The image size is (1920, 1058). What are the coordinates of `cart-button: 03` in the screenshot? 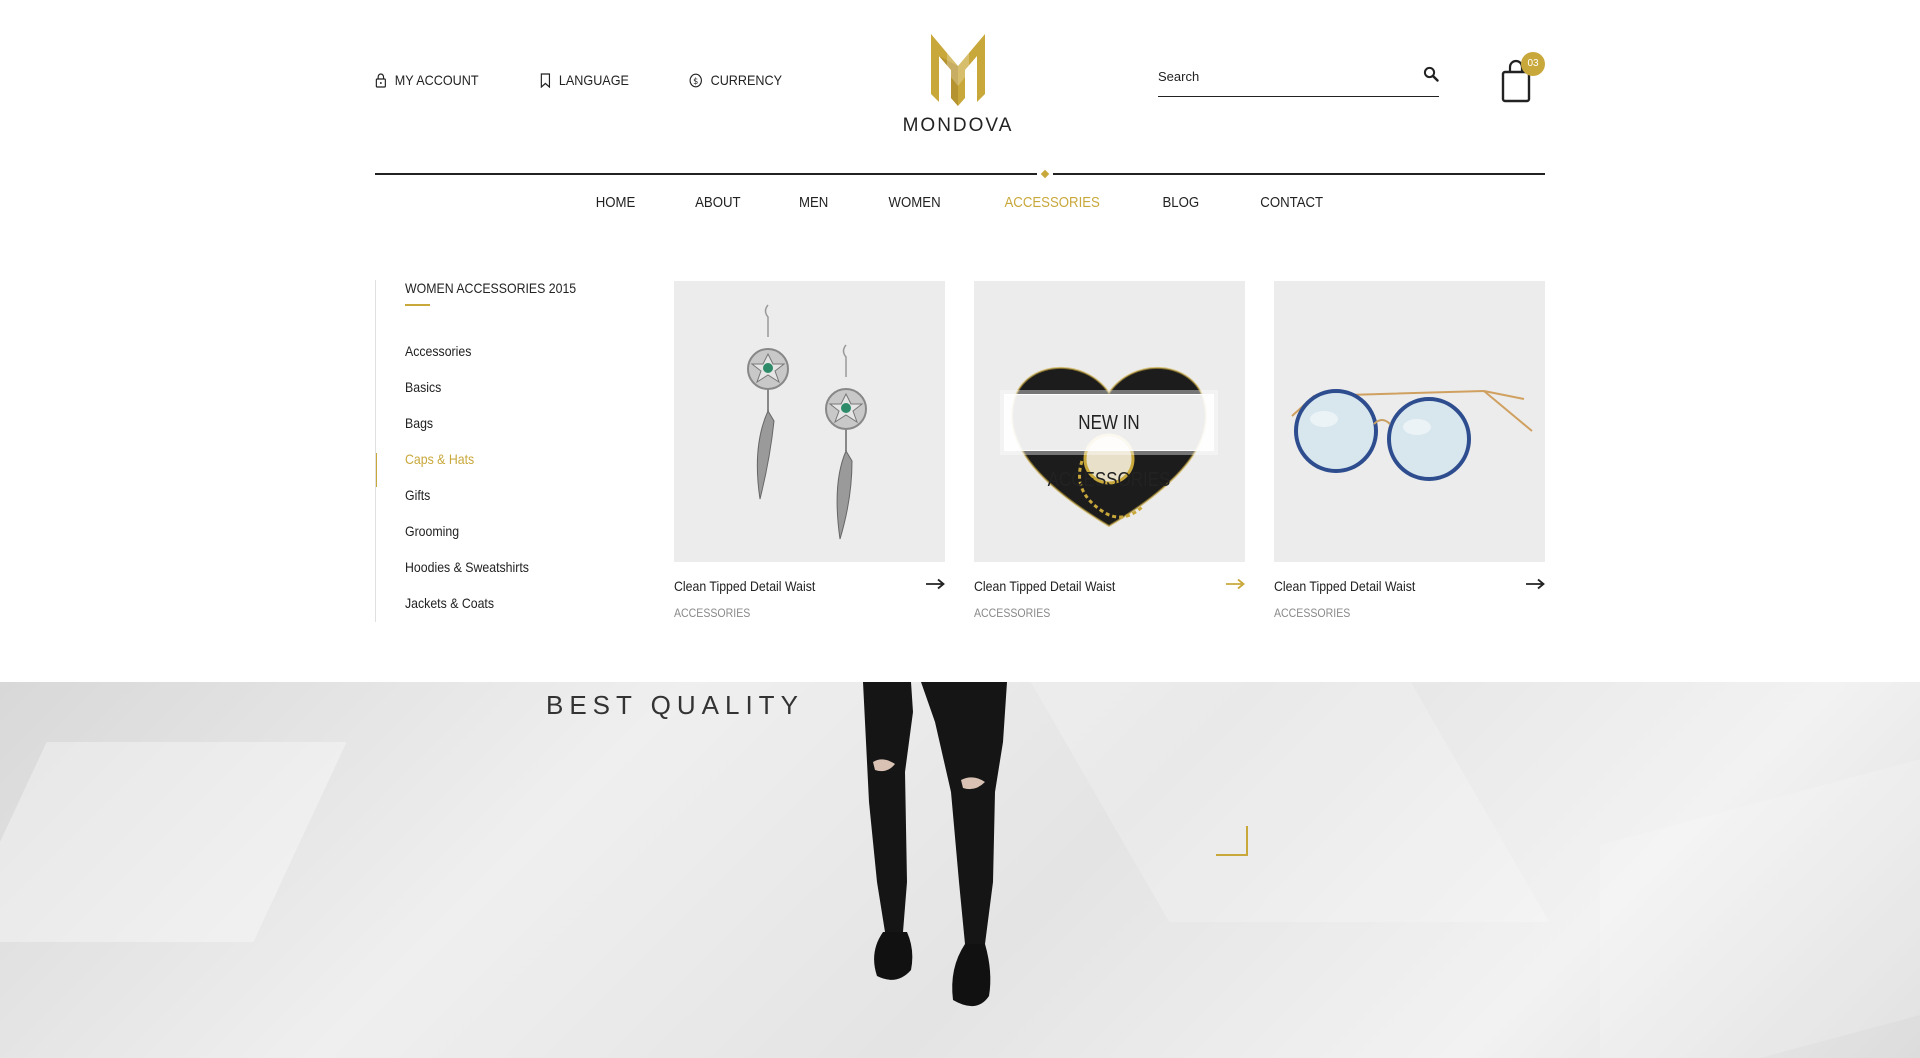 It's located at (1524, 77).